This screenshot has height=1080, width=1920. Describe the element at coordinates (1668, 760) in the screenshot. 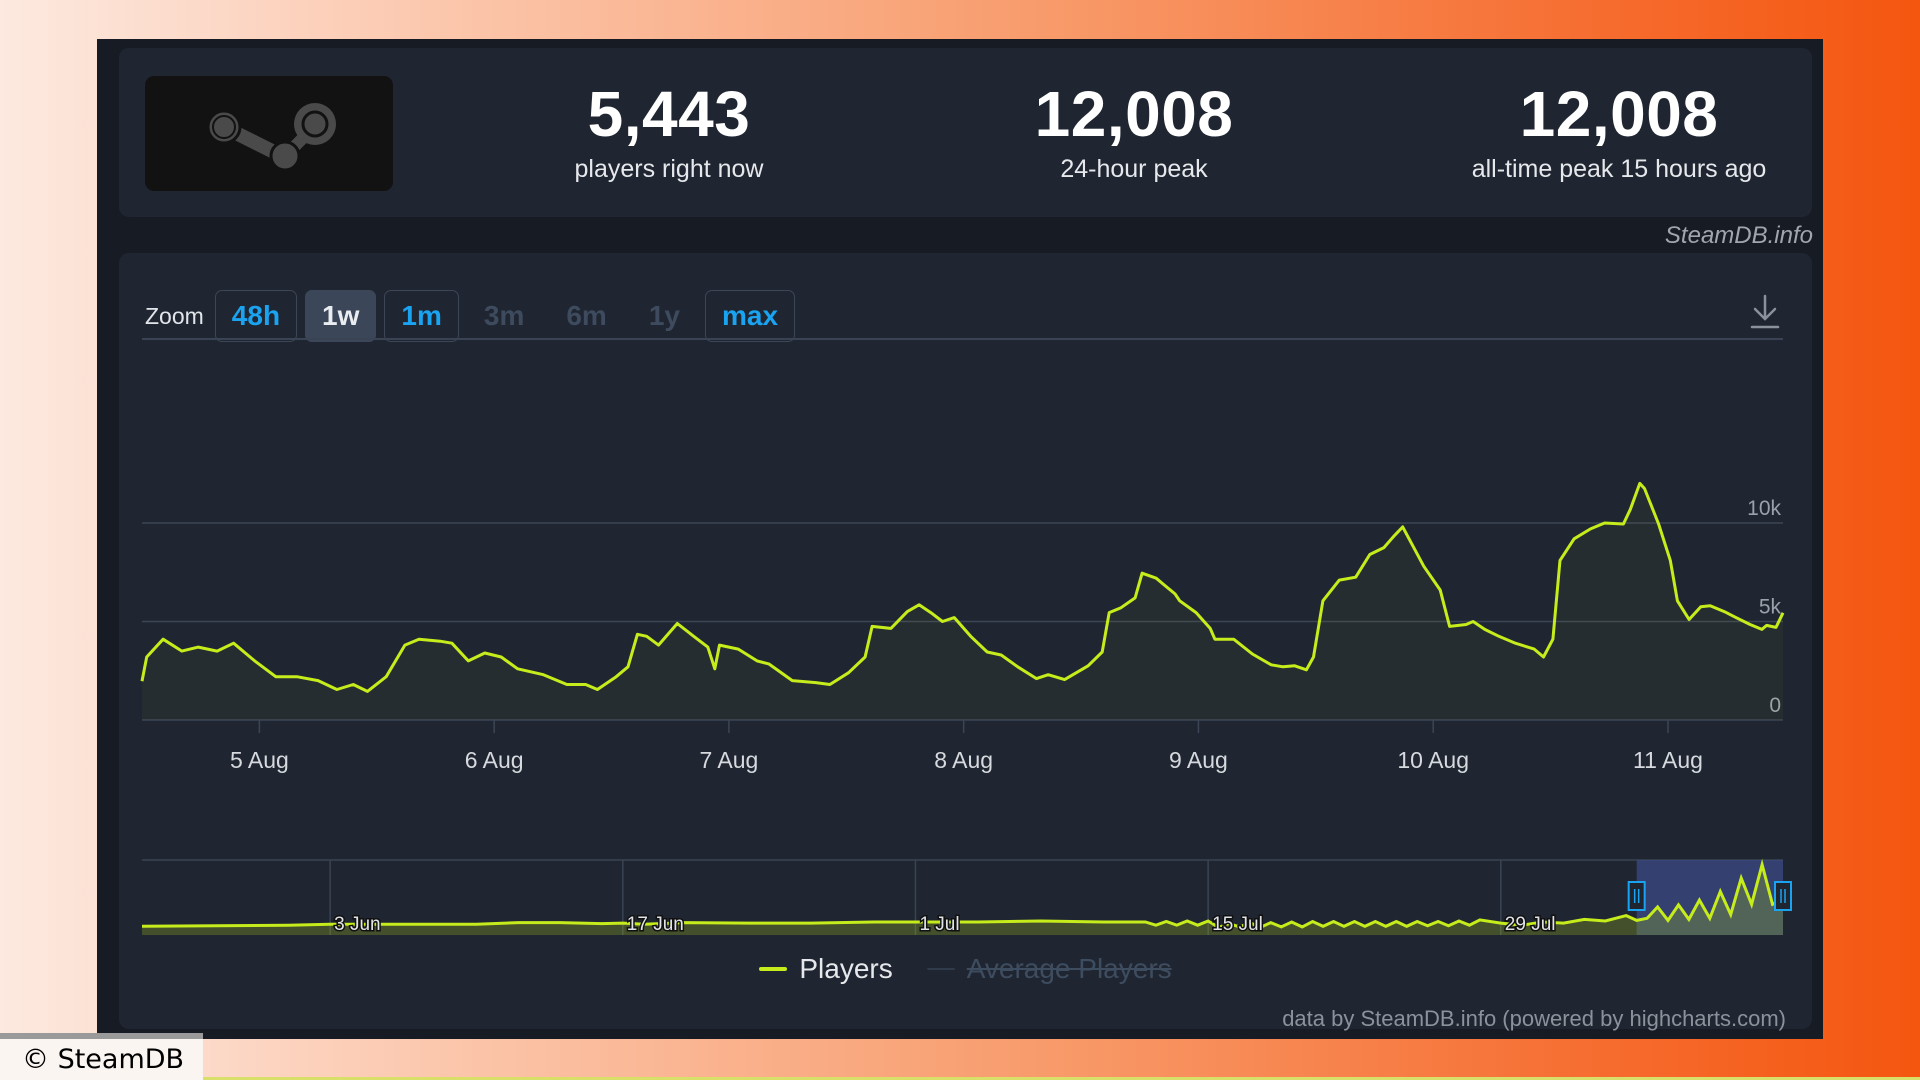

I see `x-tick-label: 11 Aug` at that location.